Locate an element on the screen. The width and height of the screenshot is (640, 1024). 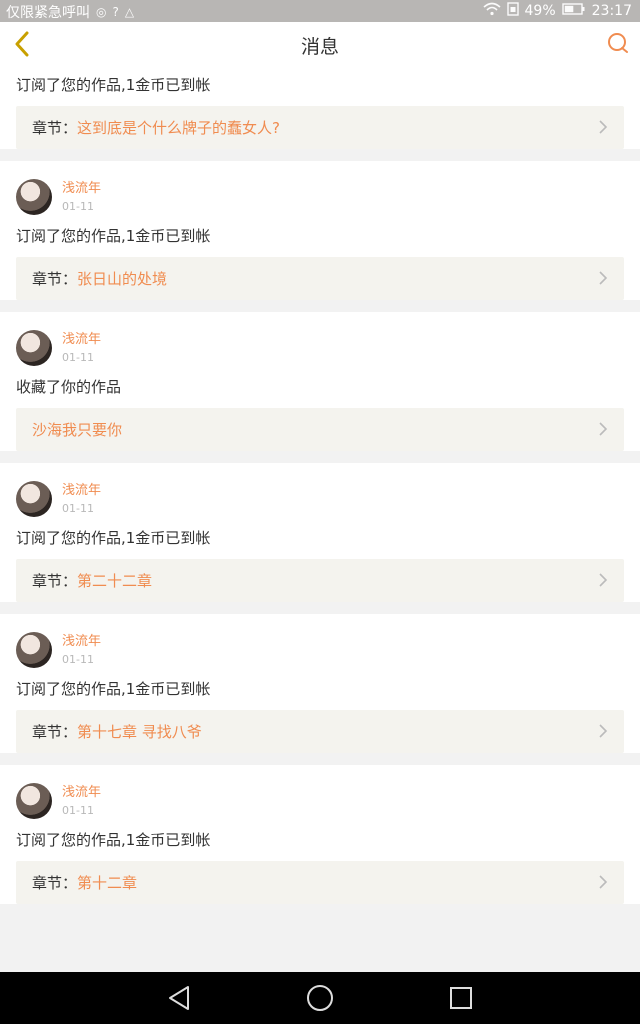
carrier-text: 仅限紧急呼叫 is located at coordinates (48, 13).